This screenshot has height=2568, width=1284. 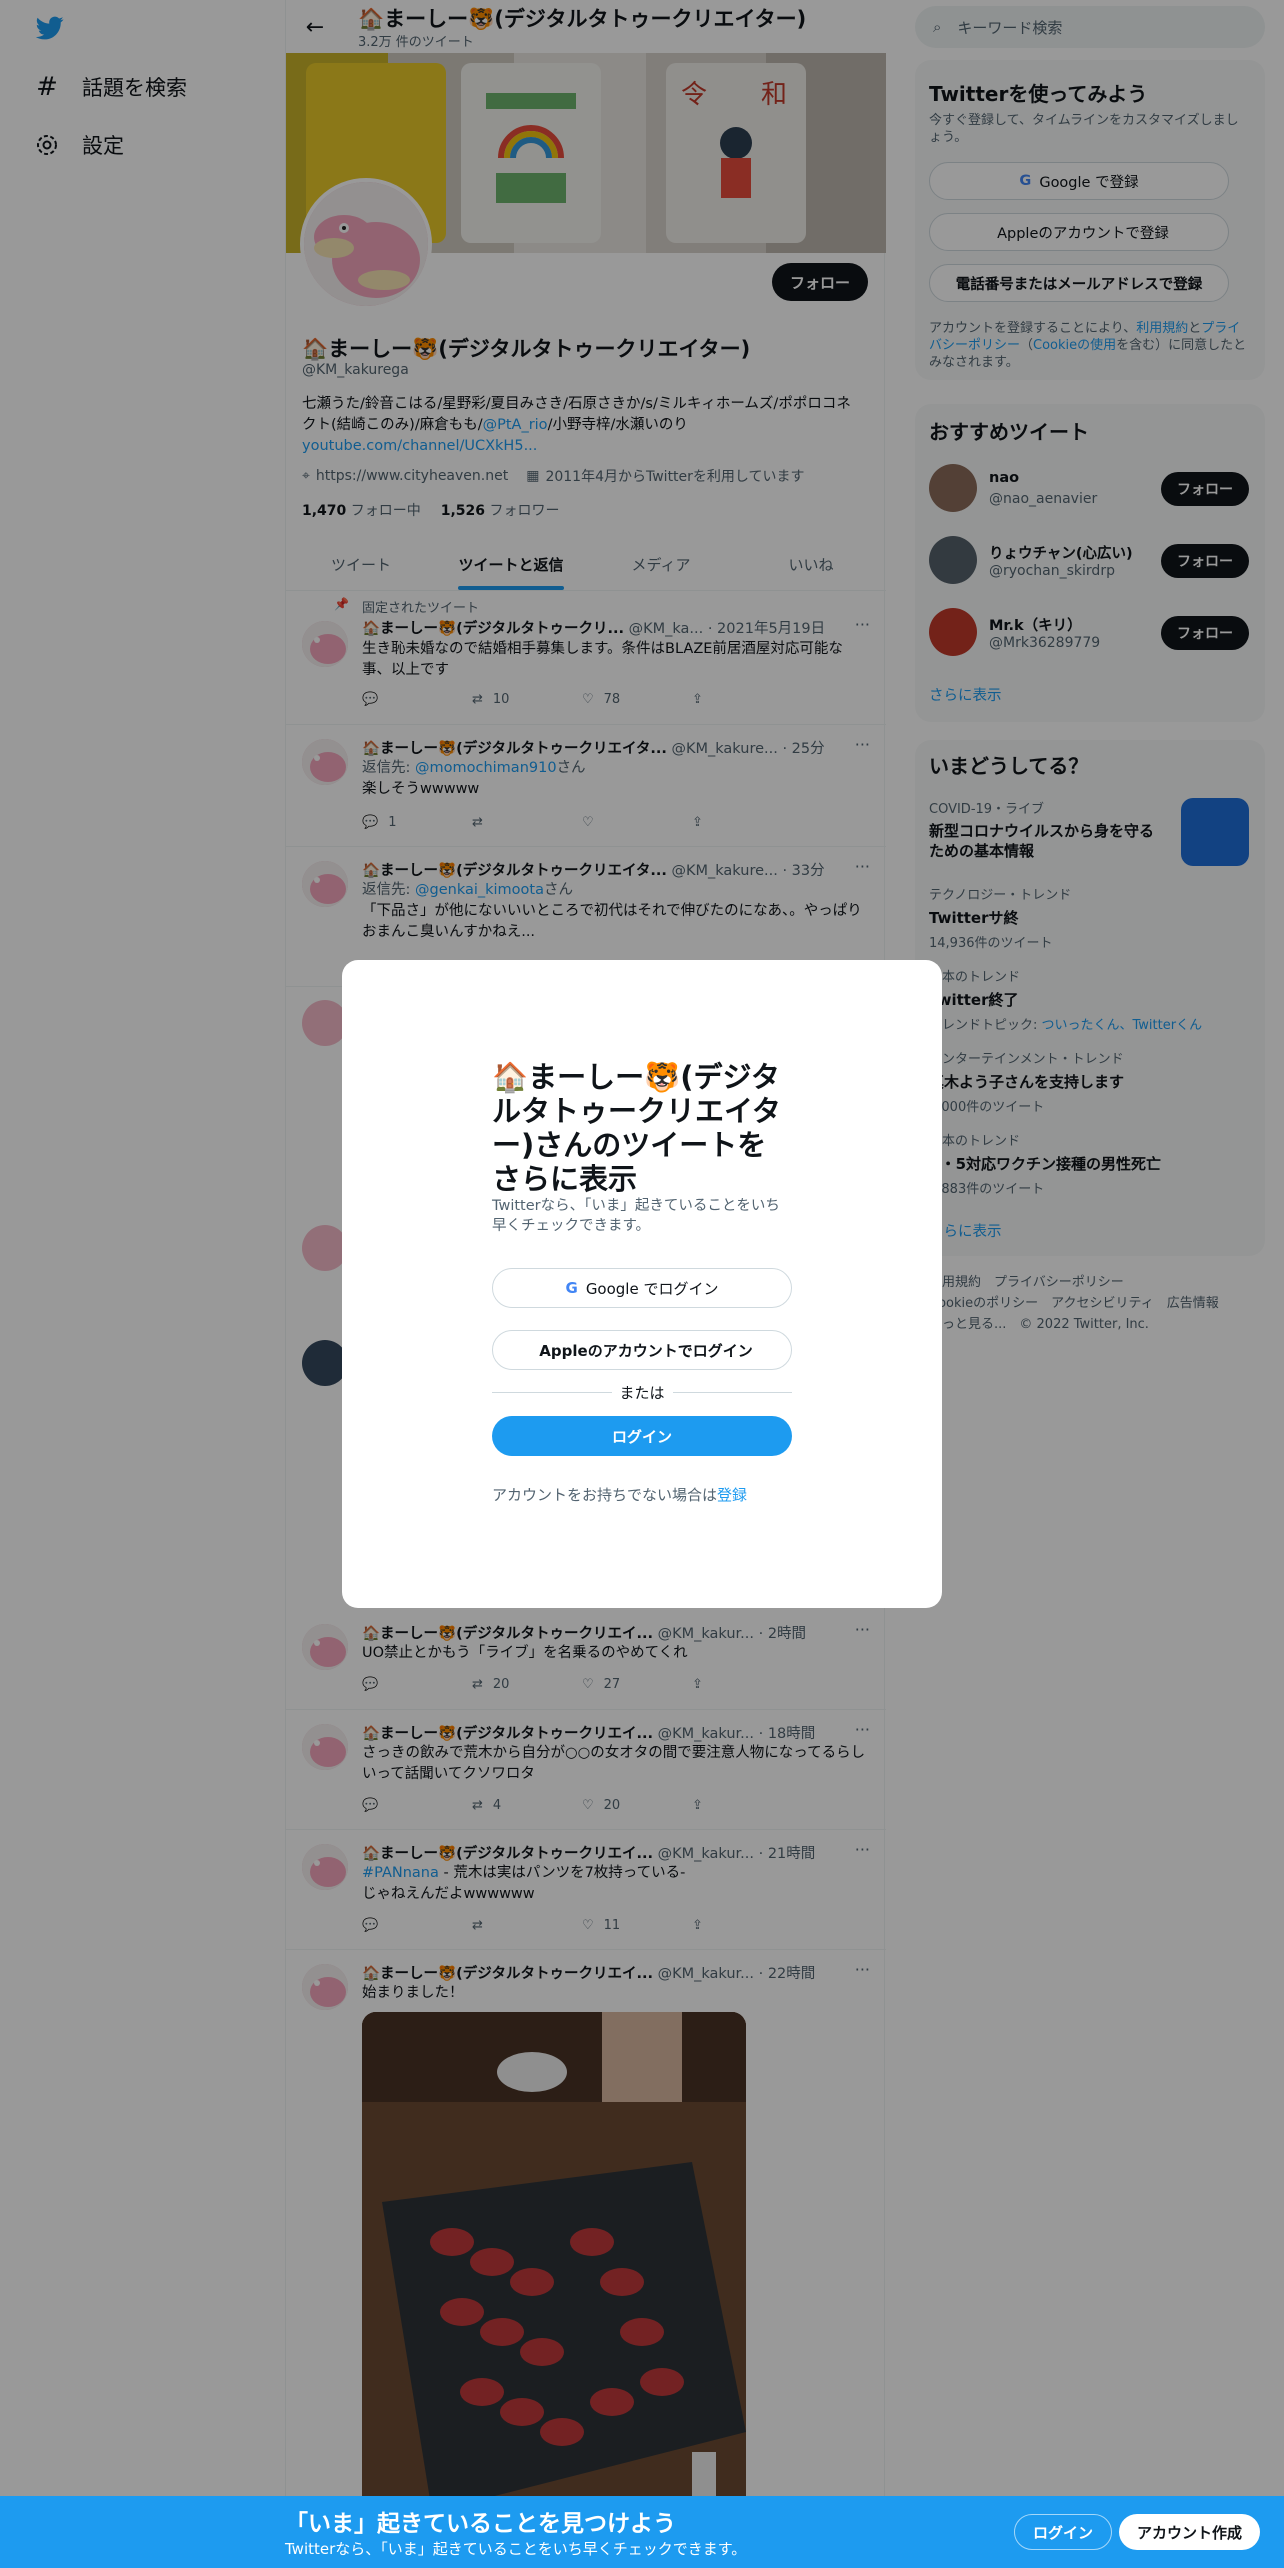 What do you see at coordinates (516, 2549) in the screenshot?
I see `bottom-bar-subtitle: Twitterなら、「いま」起きていることをいち早くチェックできます。` at bounding box center [516, 2549].